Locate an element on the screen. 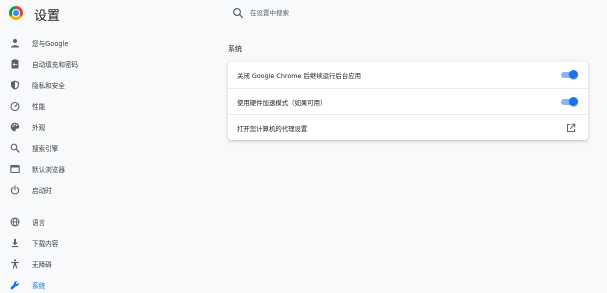 This screenshot has width=607, height=293. person-icon is located at coordinates (15, 43).